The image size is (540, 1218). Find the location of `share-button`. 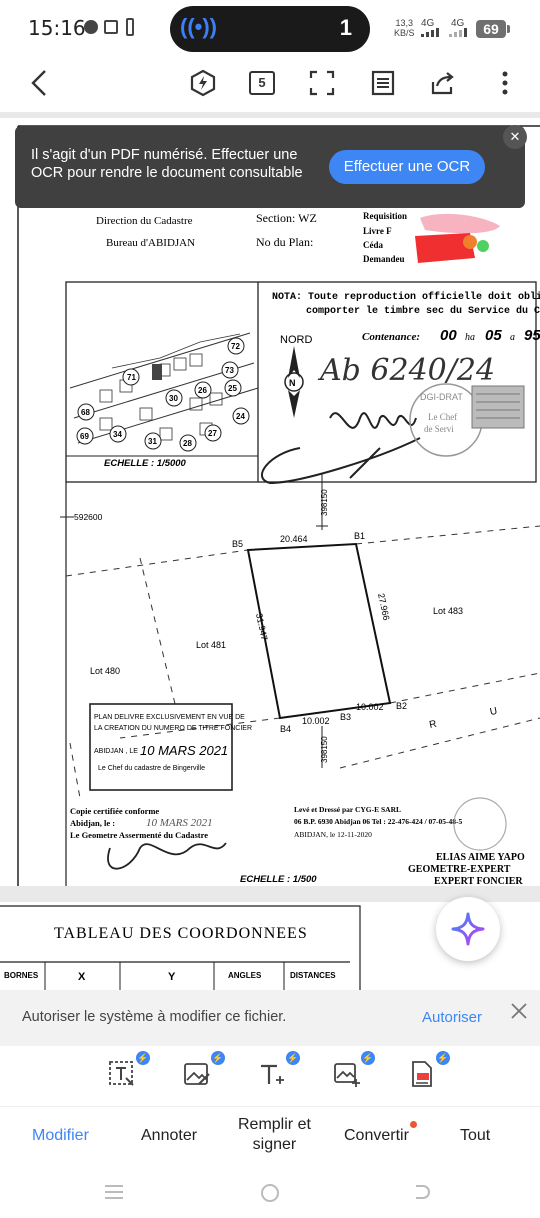

share-button is located at coordinates (443, 83).